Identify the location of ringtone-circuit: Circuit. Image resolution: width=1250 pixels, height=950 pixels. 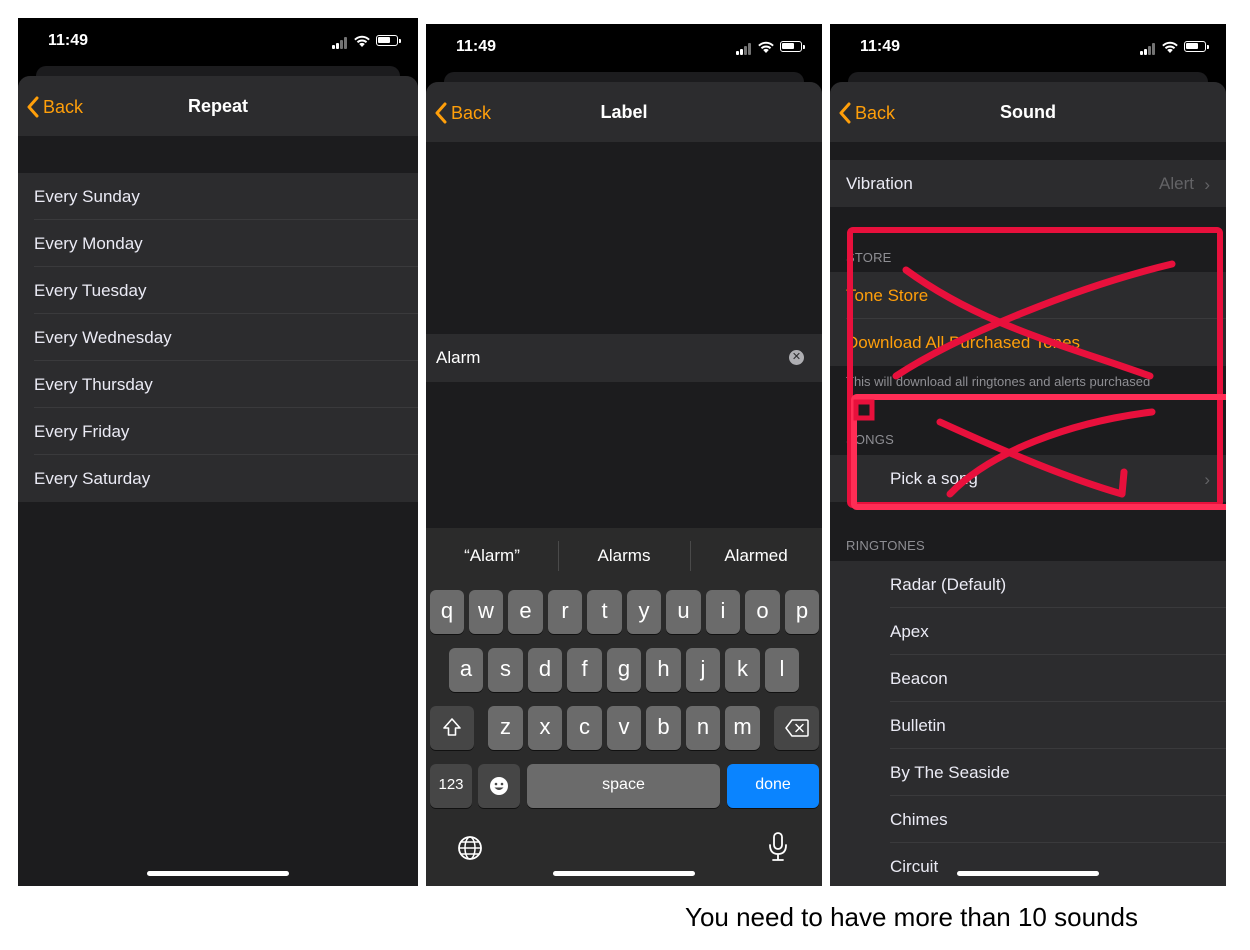
(1028, 864).